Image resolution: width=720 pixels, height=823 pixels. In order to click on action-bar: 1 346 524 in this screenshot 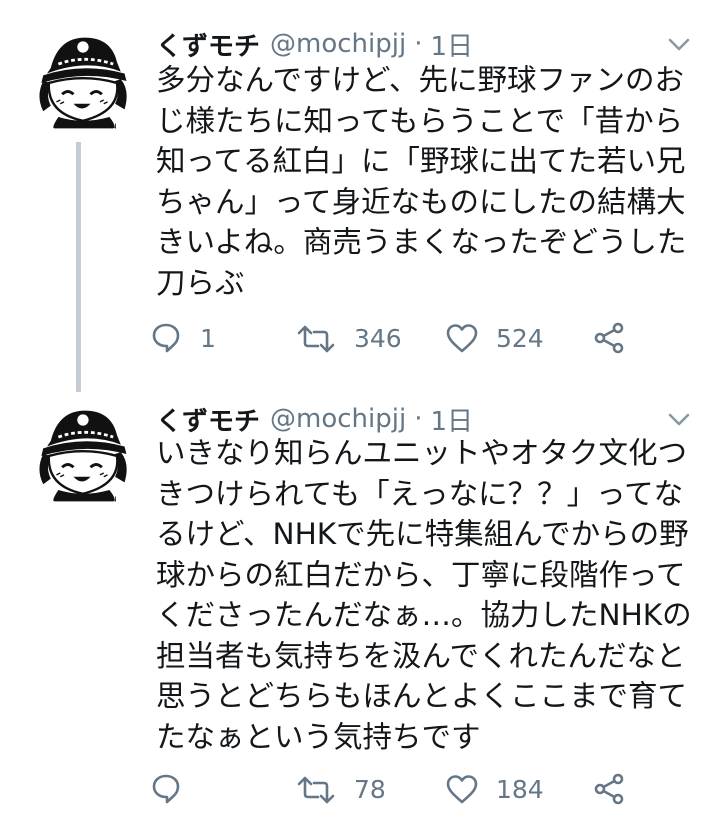, I will do `click(400, 338)`.